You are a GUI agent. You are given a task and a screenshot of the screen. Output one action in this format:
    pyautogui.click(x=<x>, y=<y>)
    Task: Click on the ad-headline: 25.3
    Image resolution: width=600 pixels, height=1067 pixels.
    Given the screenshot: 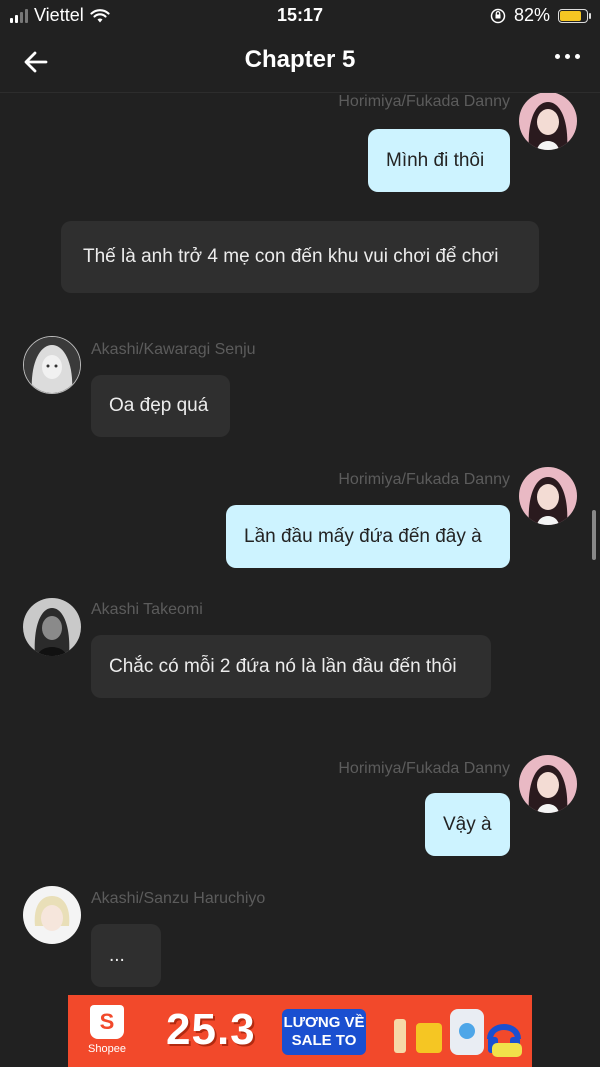 What is the action you would take?
    pyautogui.click(x=211, y=1029)
    